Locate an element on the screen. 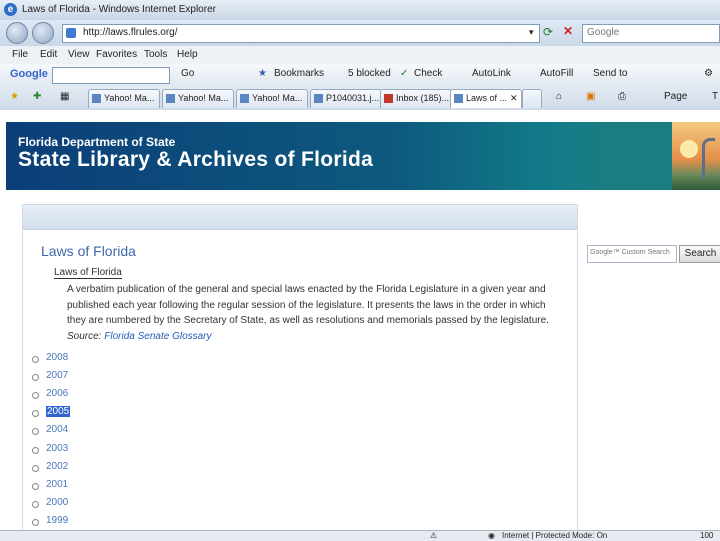 Image resolution: width=720 pixels, height=541 pixels. site-search-button: Search is located at coordinates (699, 254).